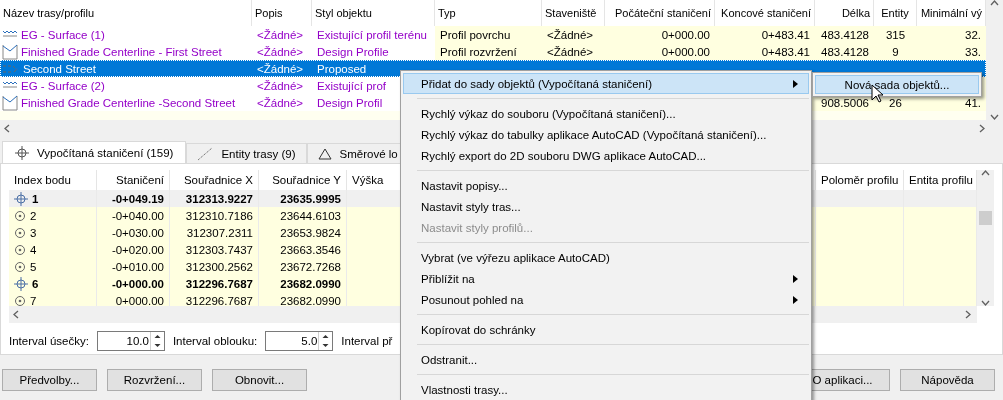 The image size is (1003, 400). What do you see at coordinates (137, 232) in the screenshot?
I see `table-cell: -0+030.00` at bounding box center [137, 232].